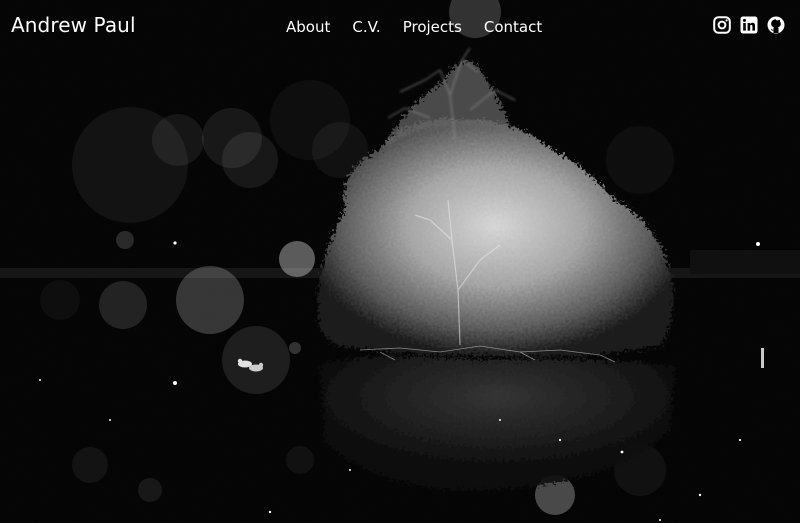 This screenshot has height=523, width=800. I want to click on linkedin-link, so click(749, 25).